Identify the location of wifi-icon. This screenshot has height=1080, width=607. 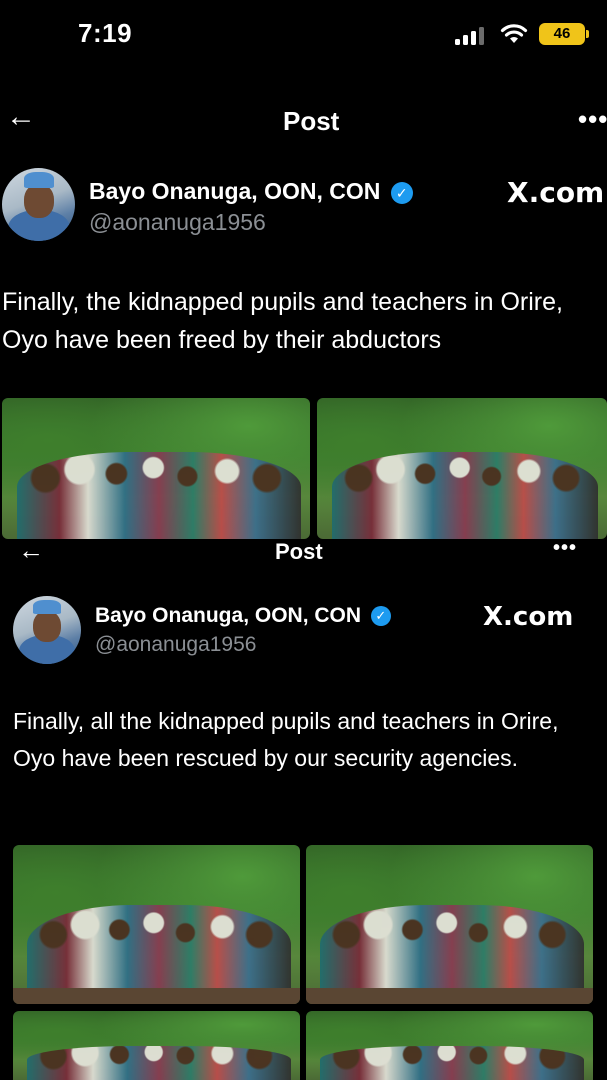
(514, 33).